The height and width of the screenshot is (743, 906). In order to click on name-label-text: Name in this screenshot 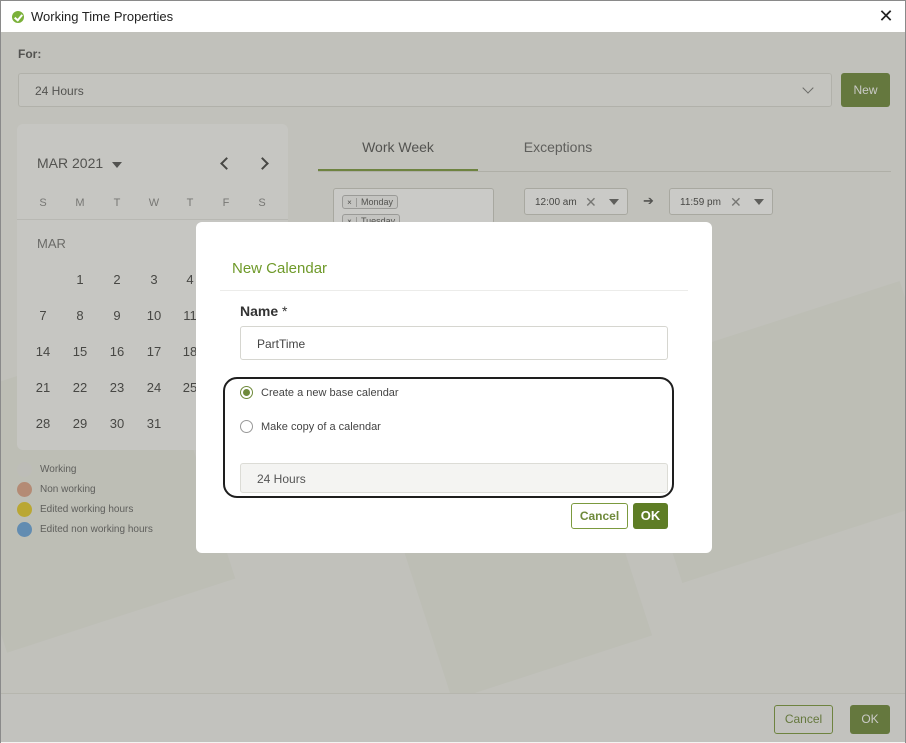, I will do `click(259, 311)`.